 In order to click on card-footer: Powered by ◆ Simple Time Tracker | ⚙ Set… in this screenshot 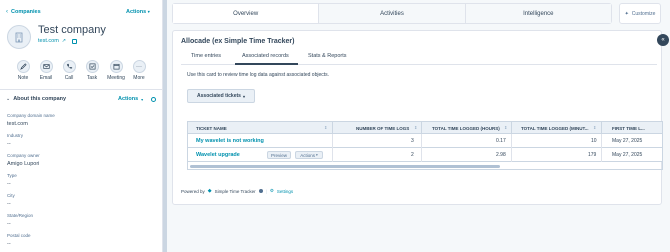, I will do `click(237, 191)`.